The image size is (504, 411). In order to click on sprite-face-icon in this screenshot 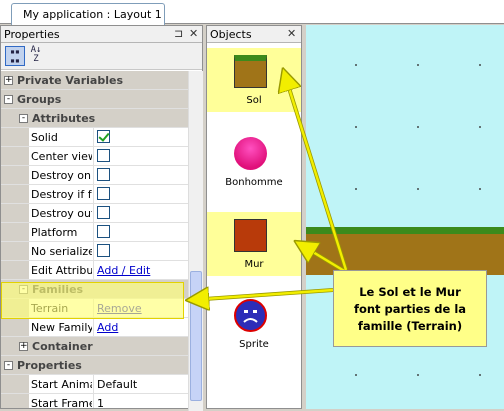, I will do `click(250, 316)`.